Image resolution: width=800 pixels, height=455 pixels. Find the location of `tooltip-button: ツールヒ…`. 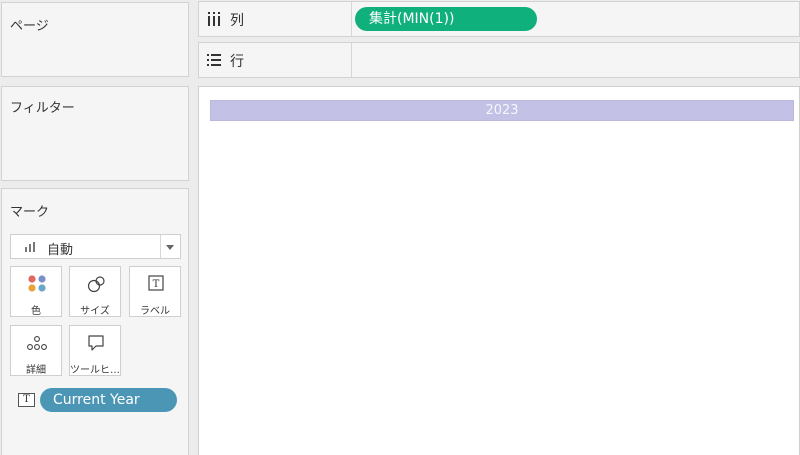

tooltip-button: ツールヒ… is located at coordinates (95, 350).